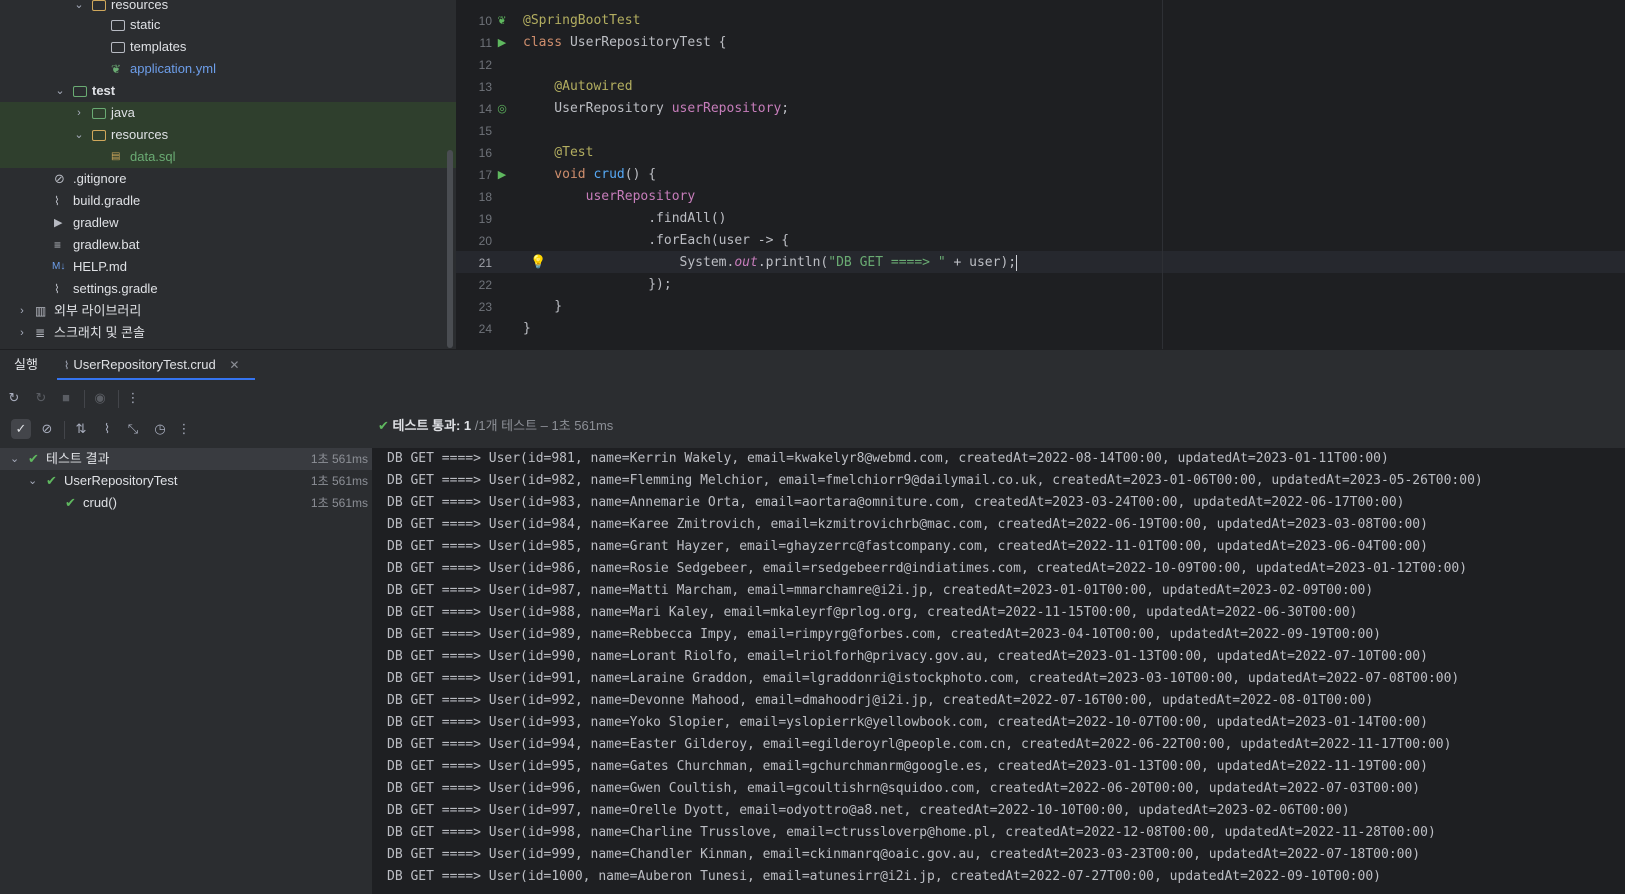  I want to click on collapse-all-icon: ⤡, so click(133, 429).